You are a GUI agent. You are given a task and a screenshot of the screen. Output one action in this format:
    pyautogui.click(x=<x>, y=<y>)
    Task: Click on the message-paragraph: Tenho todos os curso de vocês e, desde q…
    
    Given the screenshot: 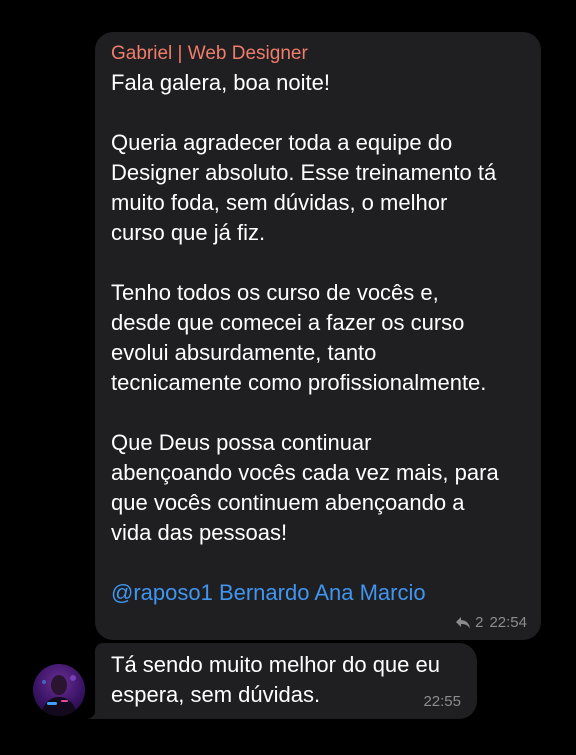 What is the action you would take?
    pyautogui.click(x=299, y=337)
    